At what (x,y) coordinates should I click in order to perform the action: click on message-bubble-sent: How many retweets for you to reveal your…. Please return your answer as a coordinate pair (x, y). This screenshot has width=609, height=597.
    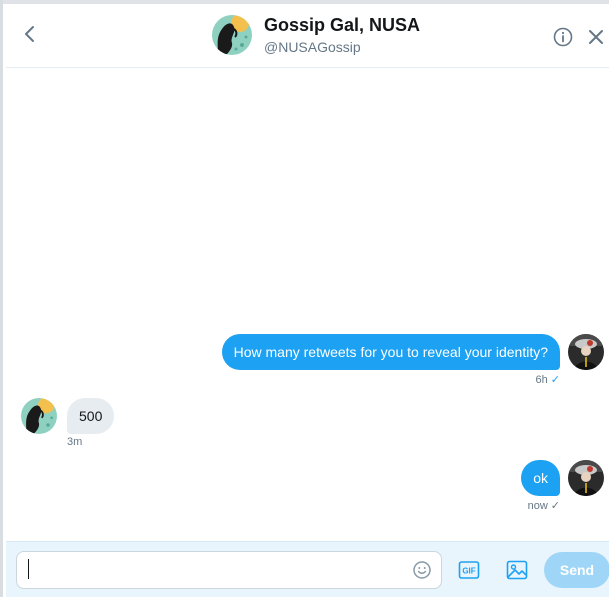
    Looking at the image, I should click on (390, 352).